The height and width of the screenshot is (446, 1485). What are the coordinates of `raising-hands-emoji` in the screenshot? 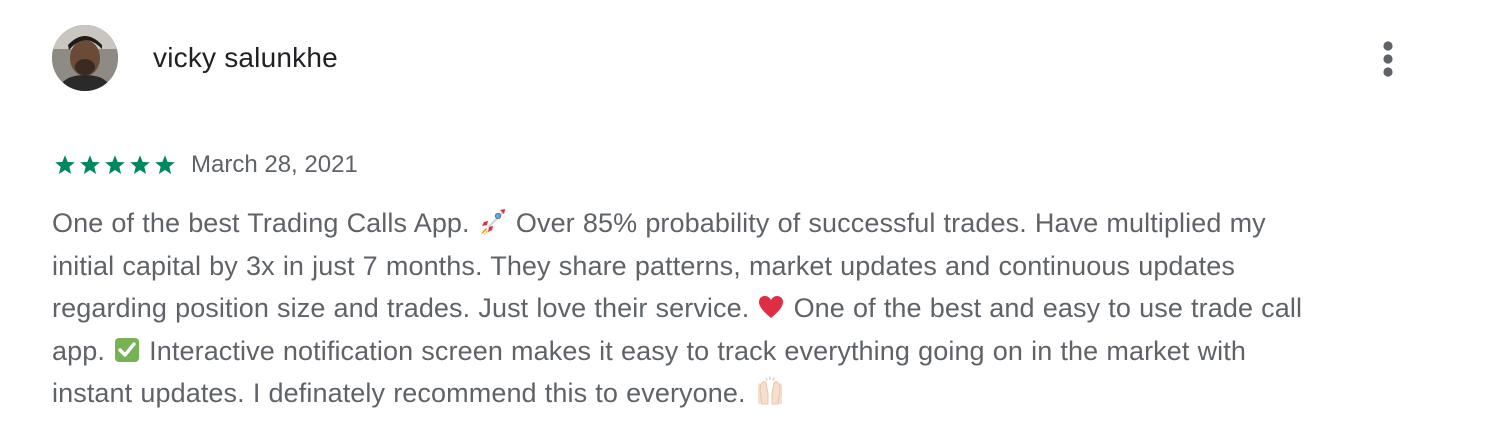 It's located at (770, 391).